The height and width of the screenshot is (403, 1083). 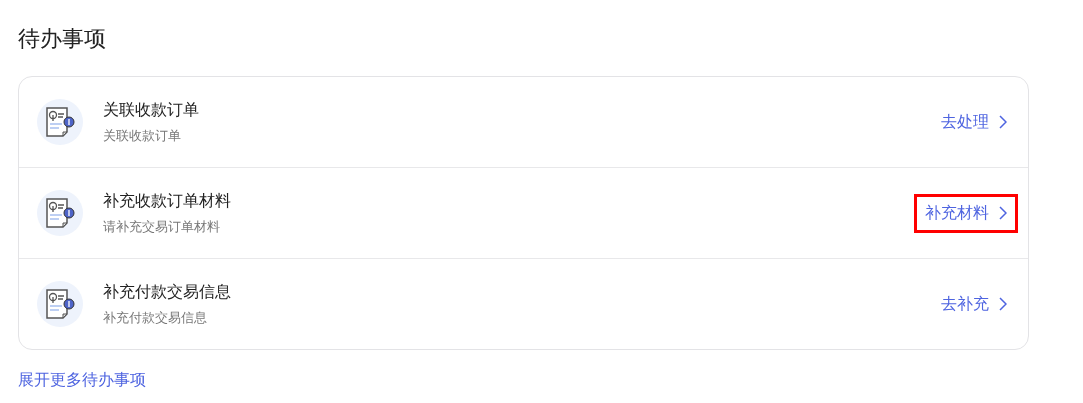 What do you see at coordinates (167, 201) in the screenshot?
I see `todo-title: 补充收款订单材料` at bounding box center [167, 201].